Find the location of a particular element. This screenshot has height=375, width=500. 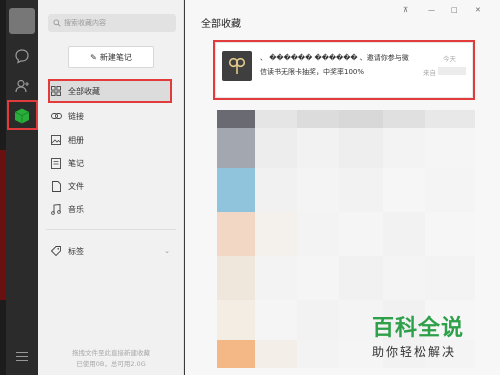

drag-hint: 拖拽文件至此直接新建收藏 is located at coordinates (111, 353).